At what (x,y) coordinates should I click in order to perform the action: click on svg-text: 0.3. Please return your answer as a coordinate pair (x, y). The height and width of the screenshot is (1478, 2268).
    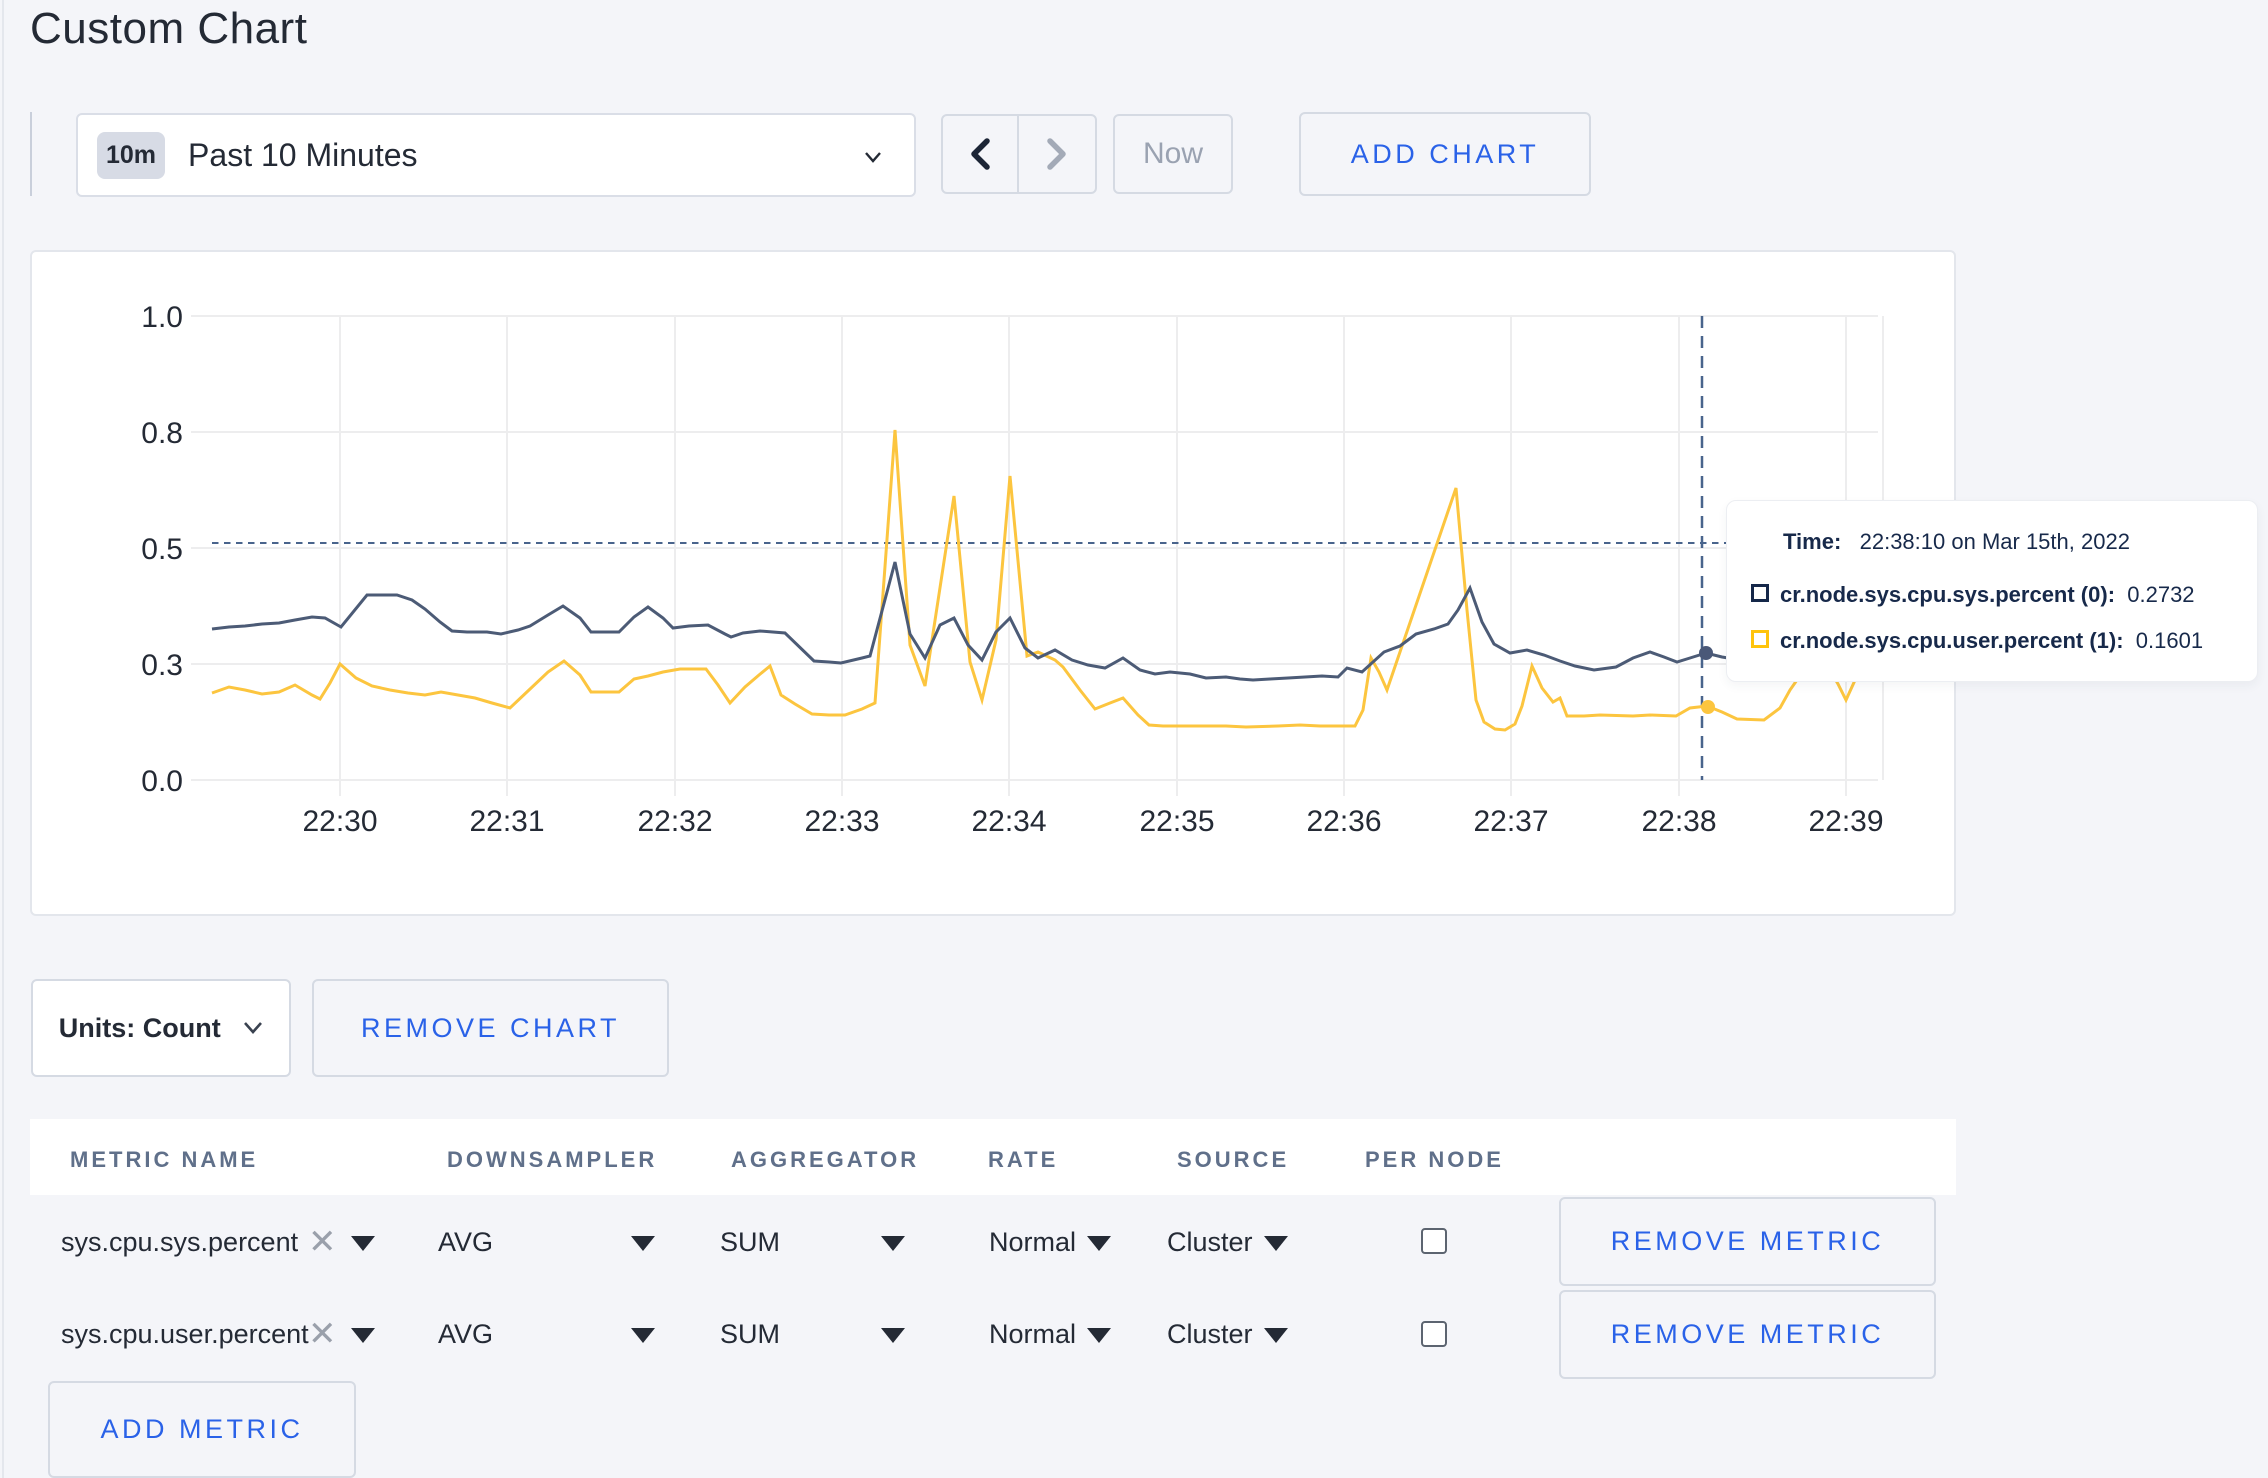
    Looking at the image, I should click on (162, 665).